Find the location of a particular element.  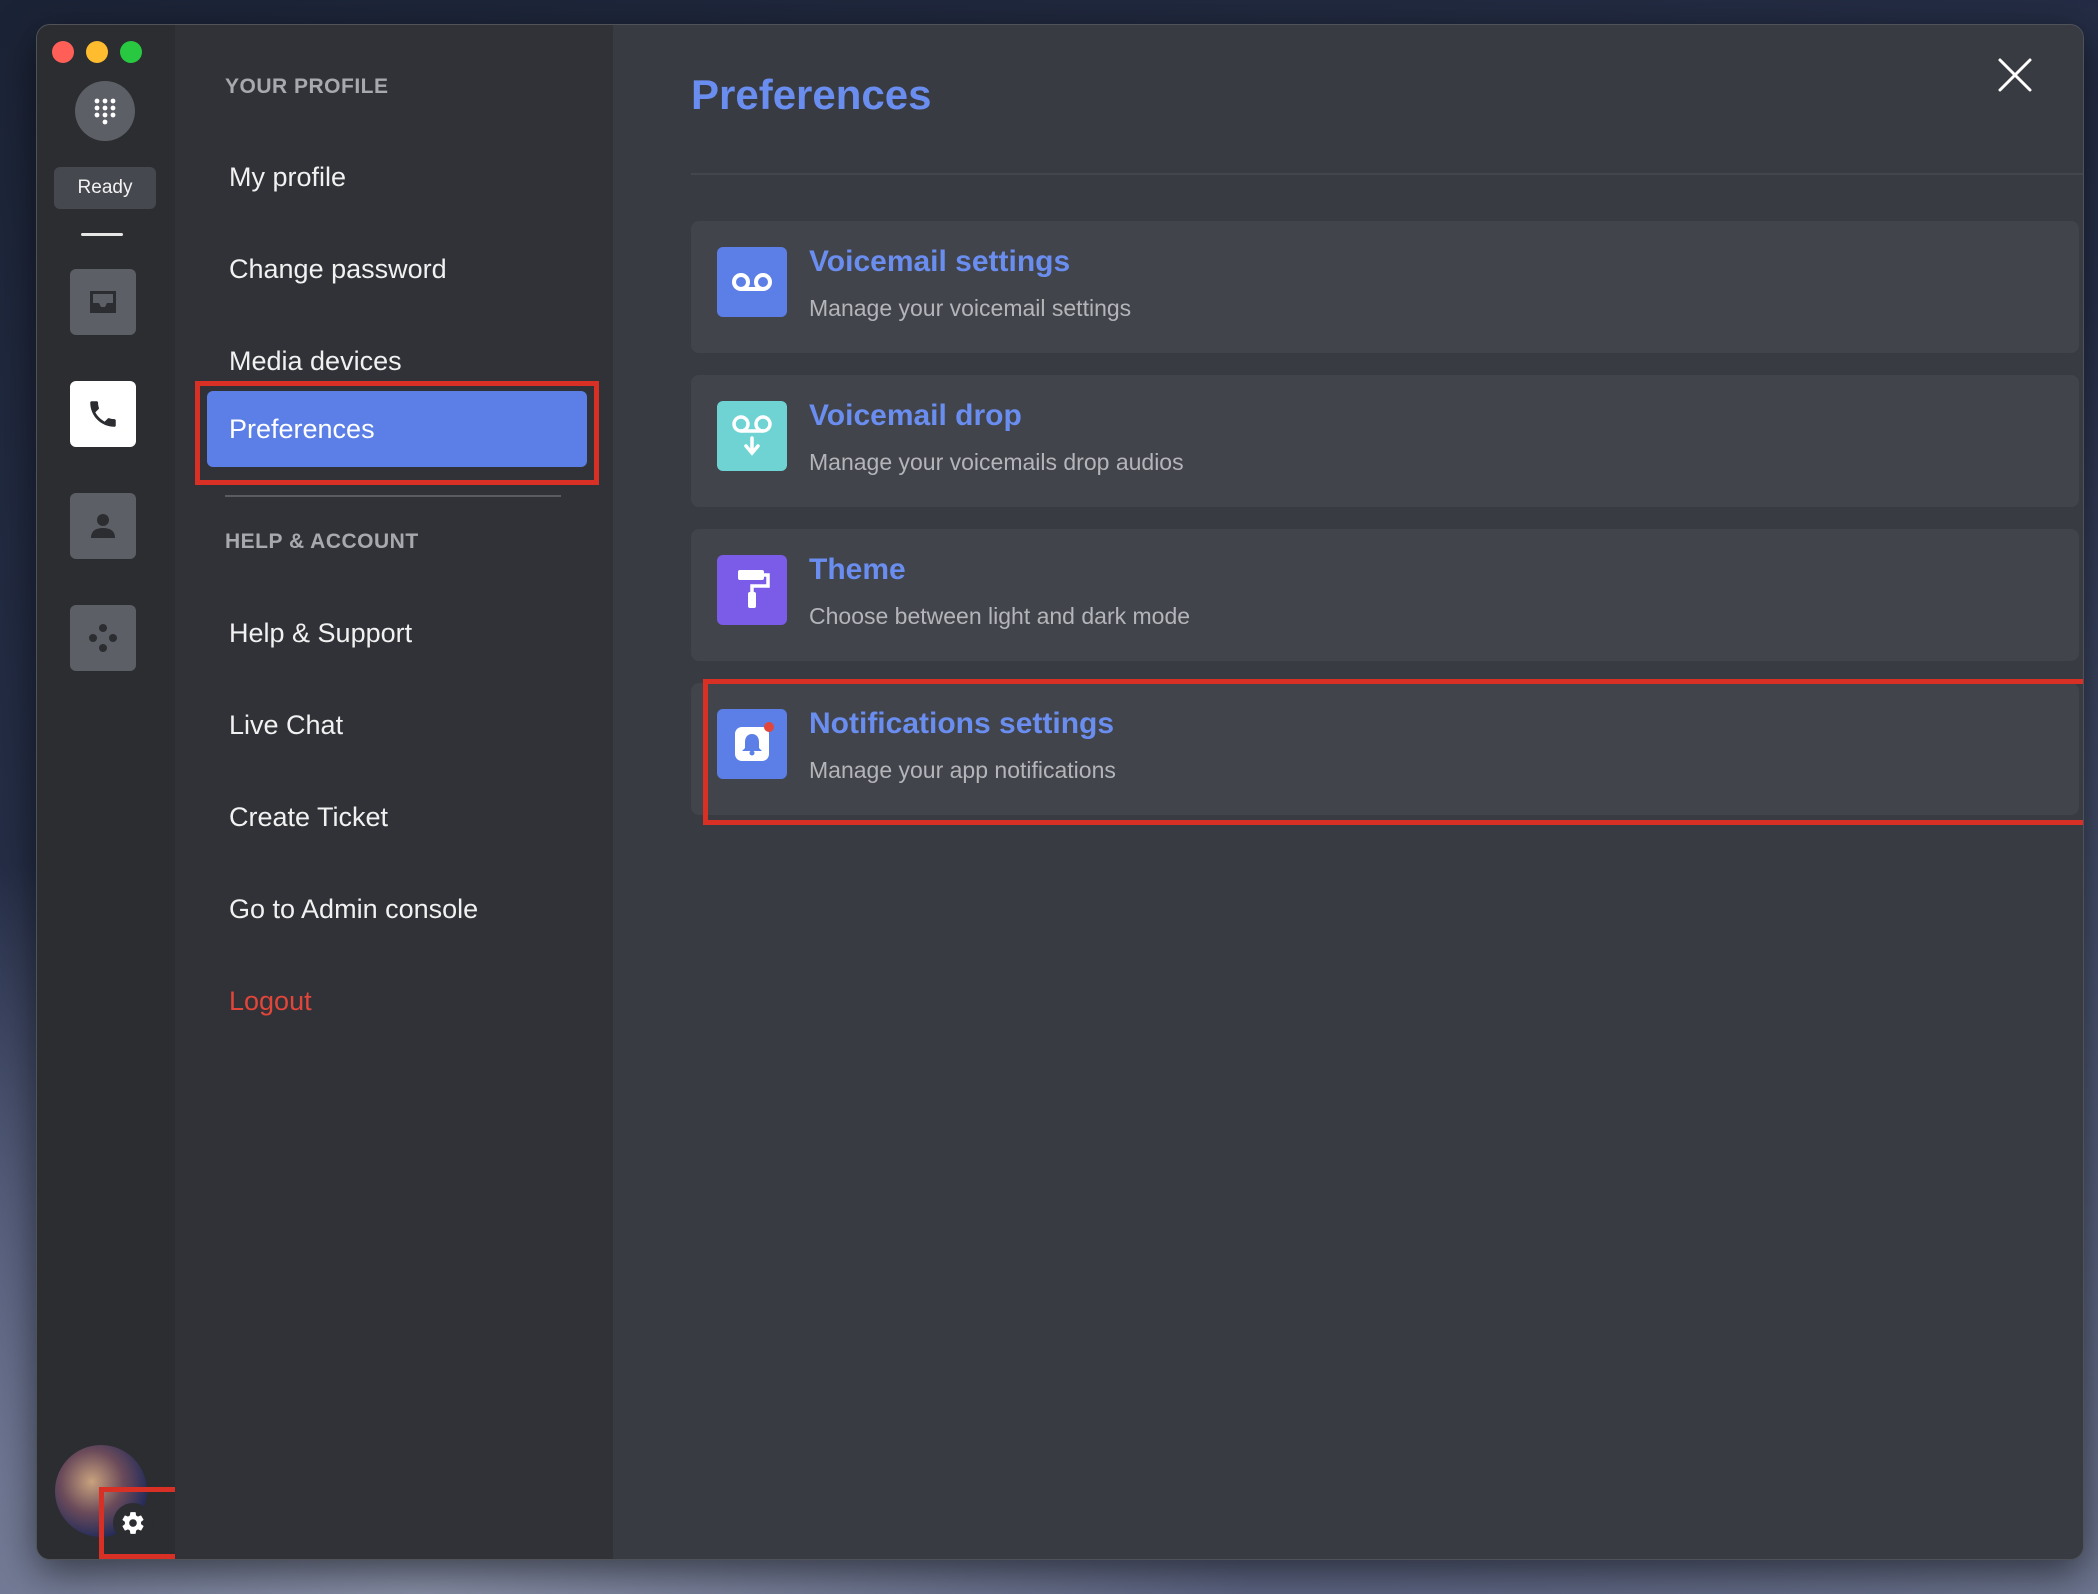

calls-button is located at coordinates (103, 414).